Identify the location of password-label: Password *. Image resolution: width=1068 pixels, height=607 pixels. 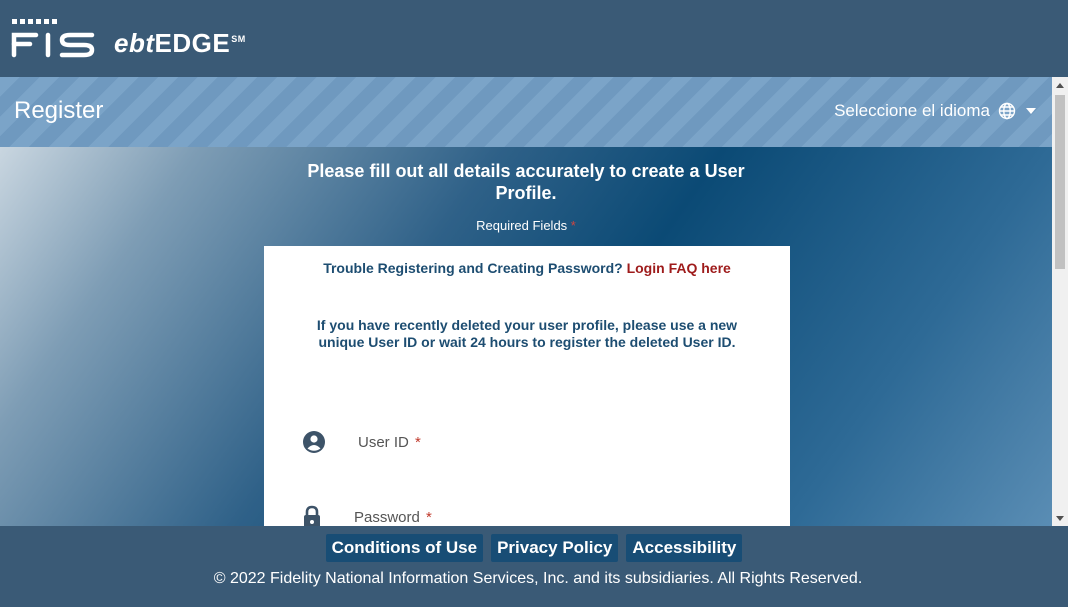
(393, 517).